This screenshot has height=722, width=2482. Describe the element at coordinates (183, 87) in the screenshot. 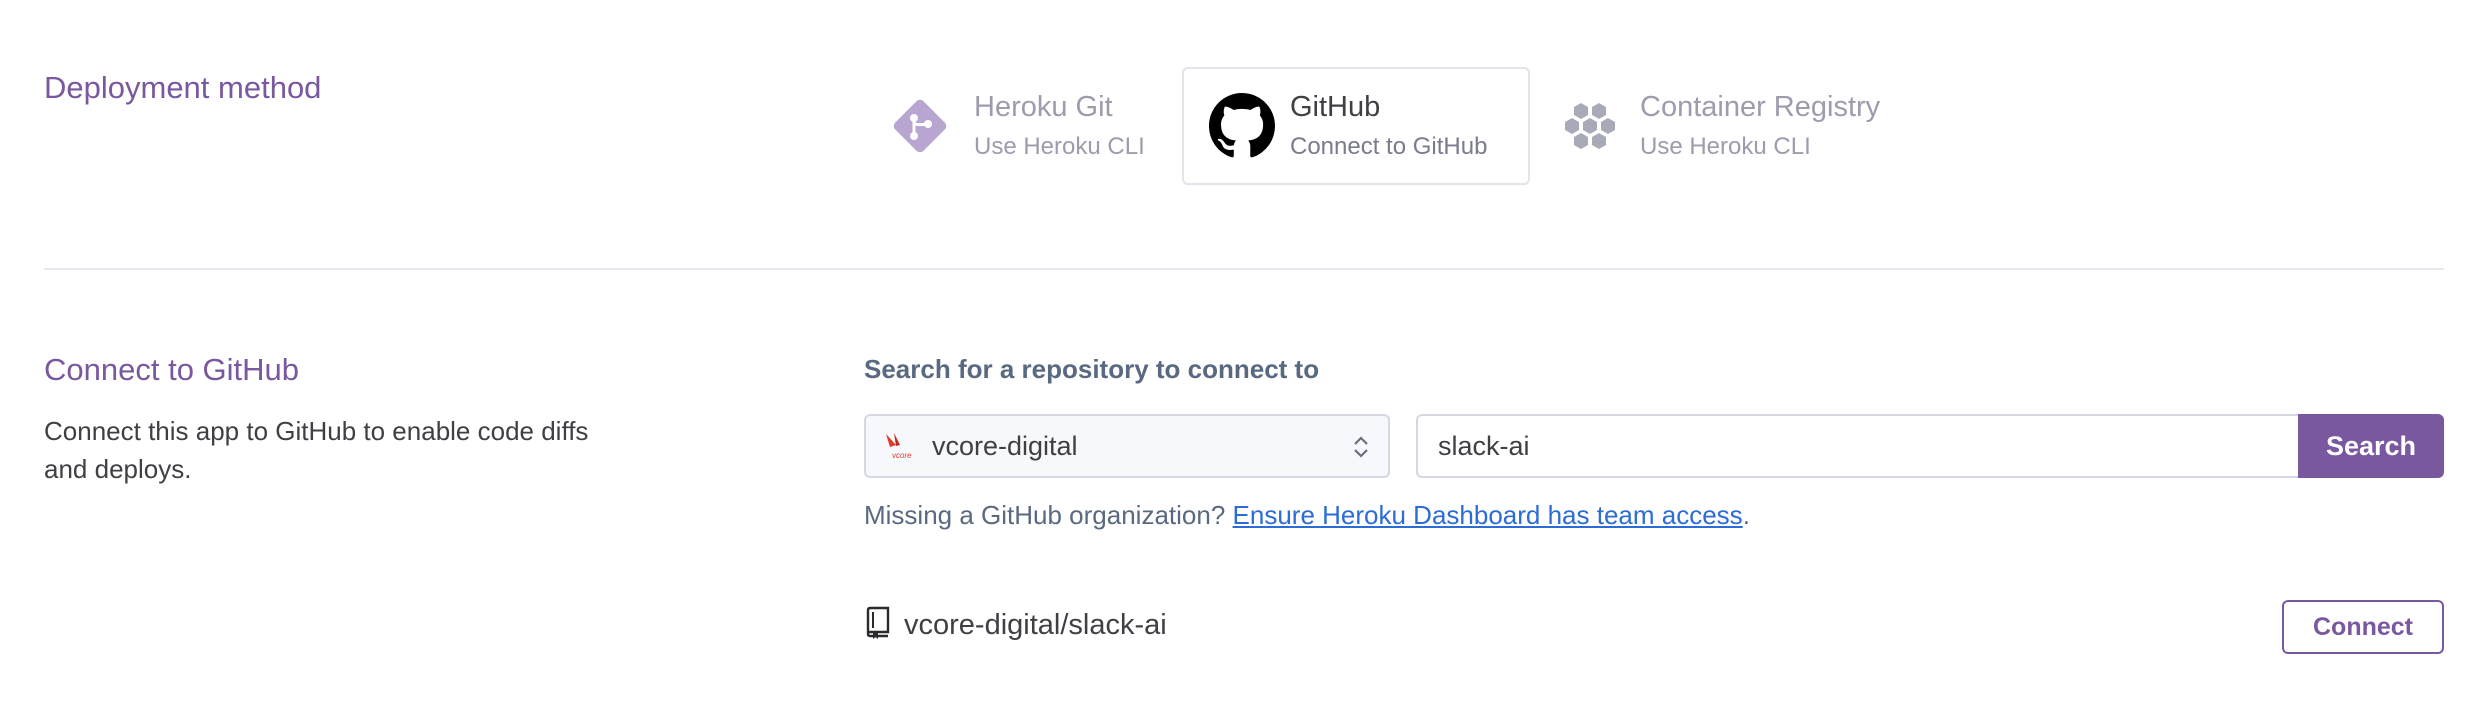

I see `deployment-method-title: Deployment method` at that location.